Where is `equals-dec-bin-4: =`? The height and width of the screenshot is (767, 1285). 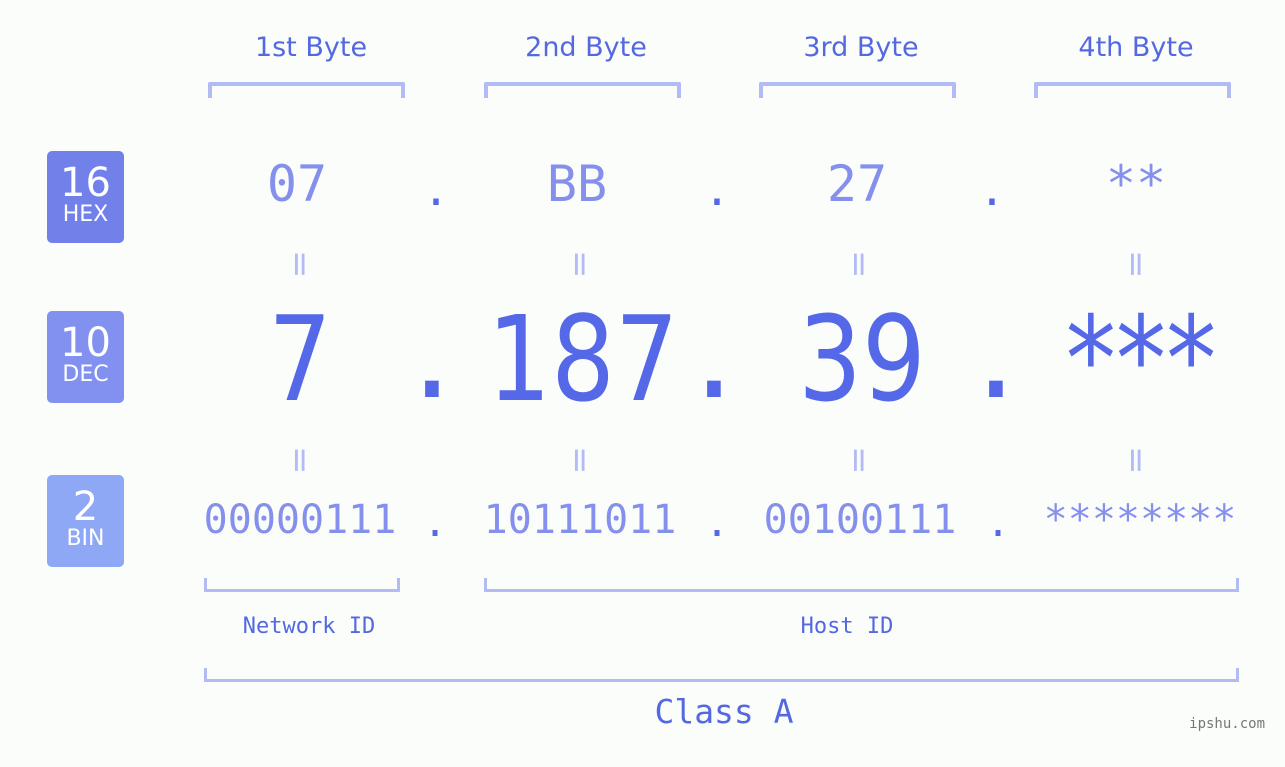 equals-dec-bin-4: = is located at coordinates (1136, 460).